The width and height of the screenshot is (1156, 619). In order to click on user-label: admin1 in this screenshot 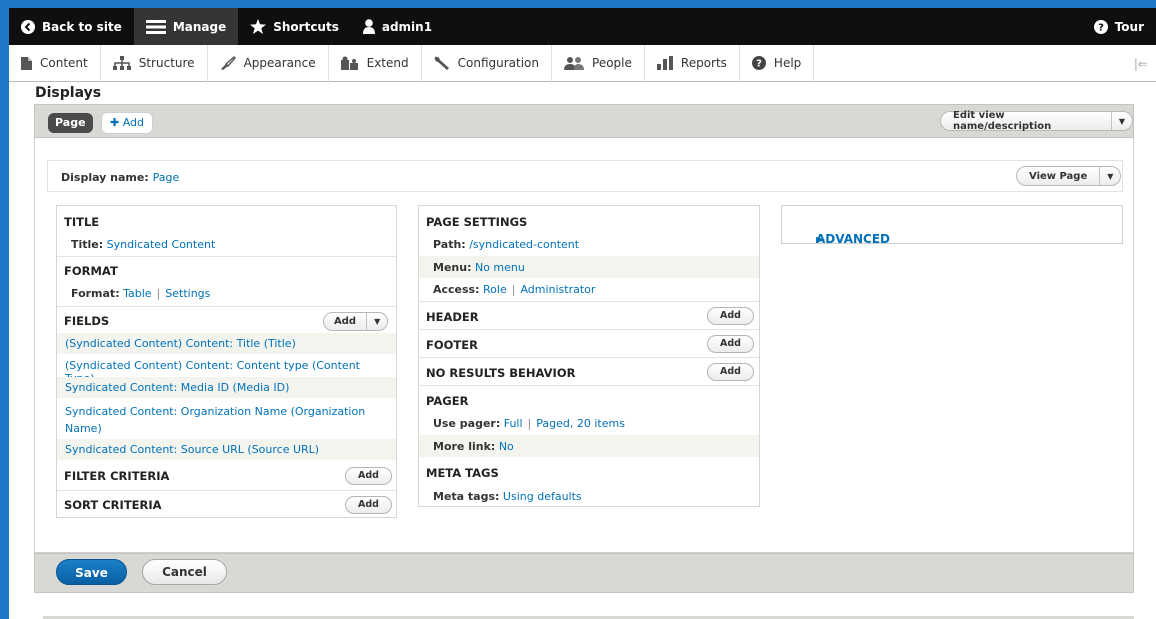, I will do `click(407, 26)`.